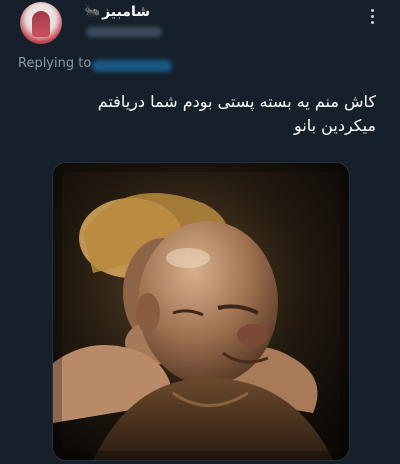  I want to click on more-vertical-icon, so click(372, 16).